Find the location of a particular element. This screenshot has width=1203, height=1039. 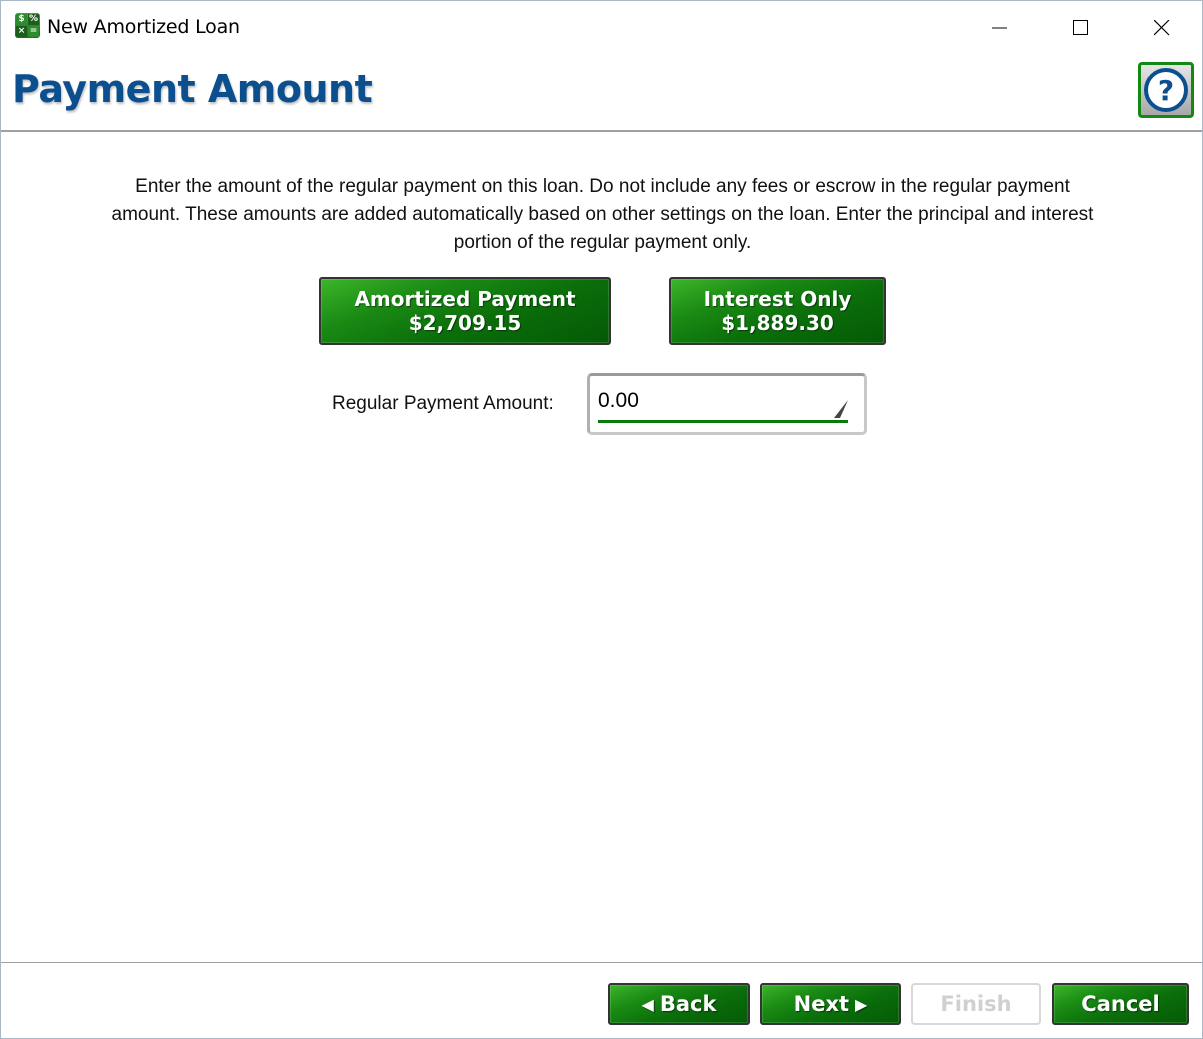

maximize-icon is located at coordinates (1080, 27).